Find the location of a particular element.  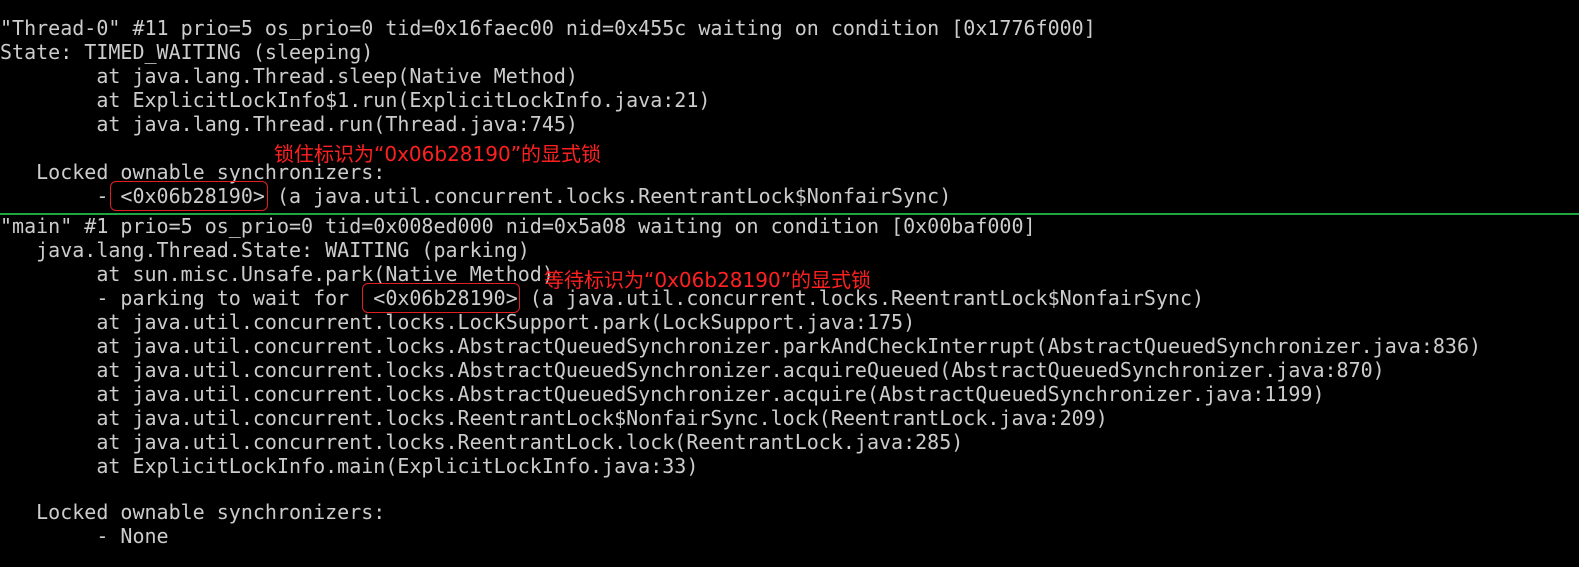

locked-lock-highlight is located at coordinates (189, 196).